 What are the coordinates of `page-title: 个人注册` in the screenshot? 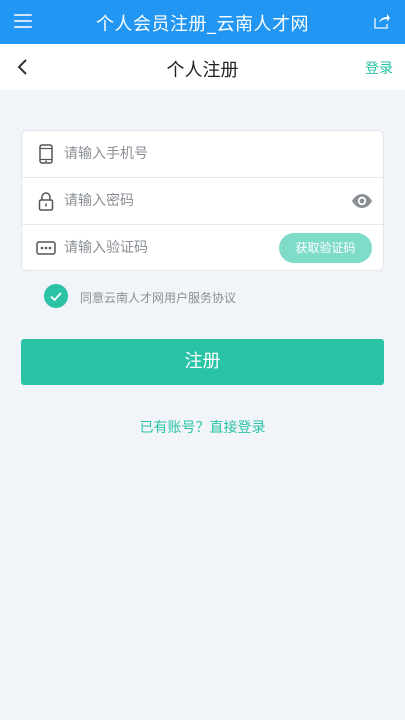 It's located at (202, 70).